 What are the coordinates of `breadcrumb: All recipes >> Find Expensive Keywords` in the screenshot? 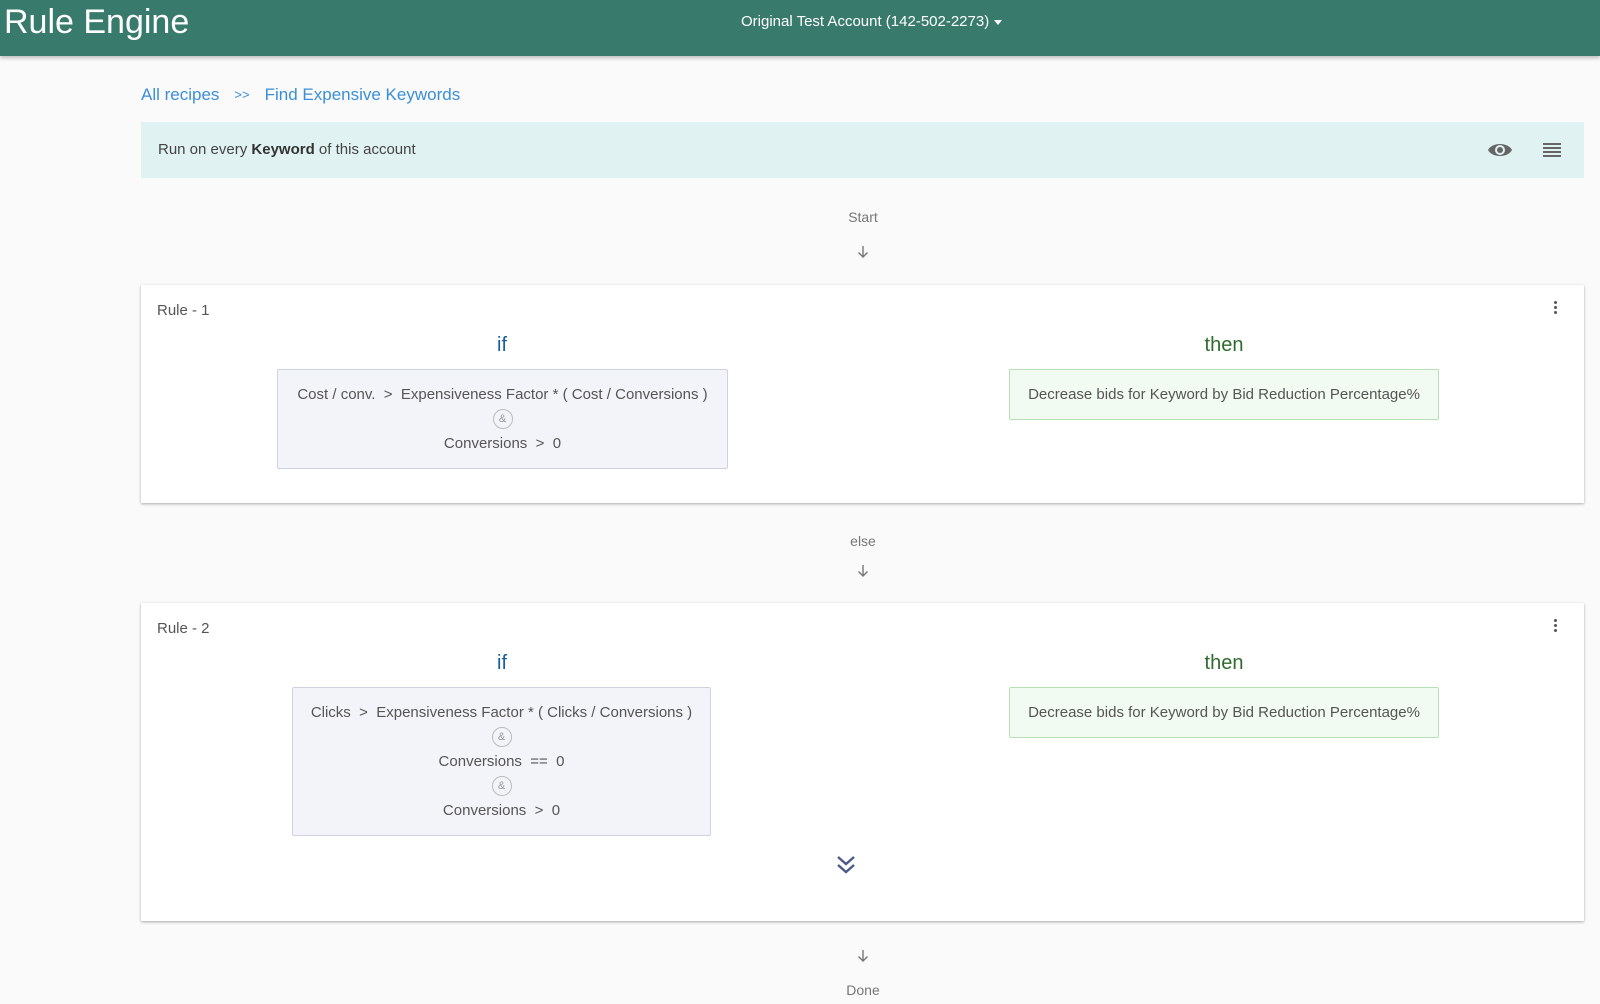 It's located at (300, 95).